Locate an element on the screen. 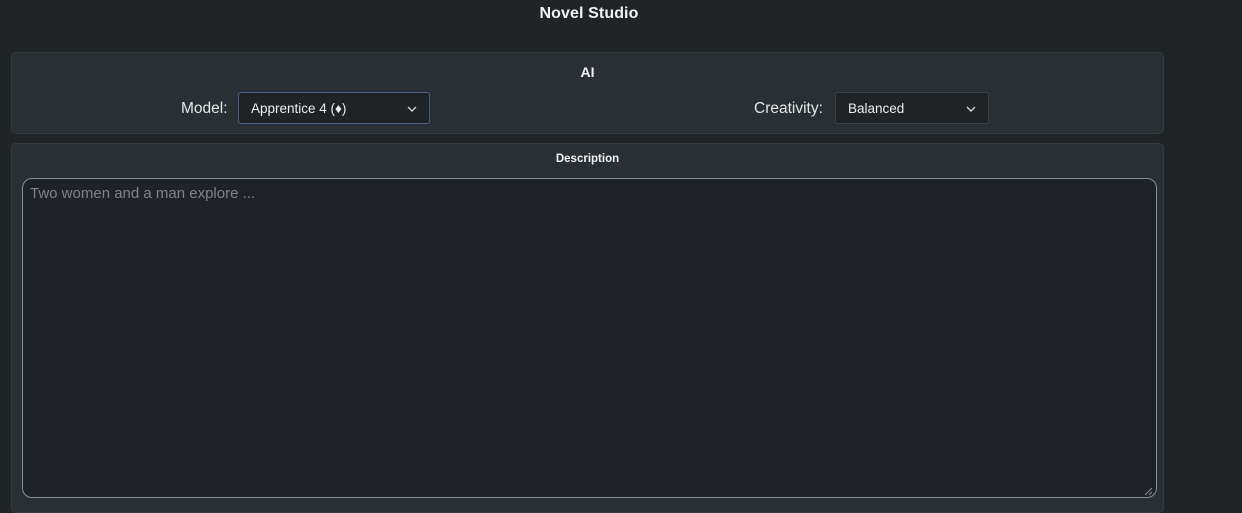 The height and width of the screenshot is (513, 1242). model-select: Apprentice 4 (♦) is located at coordinates (334, 108).